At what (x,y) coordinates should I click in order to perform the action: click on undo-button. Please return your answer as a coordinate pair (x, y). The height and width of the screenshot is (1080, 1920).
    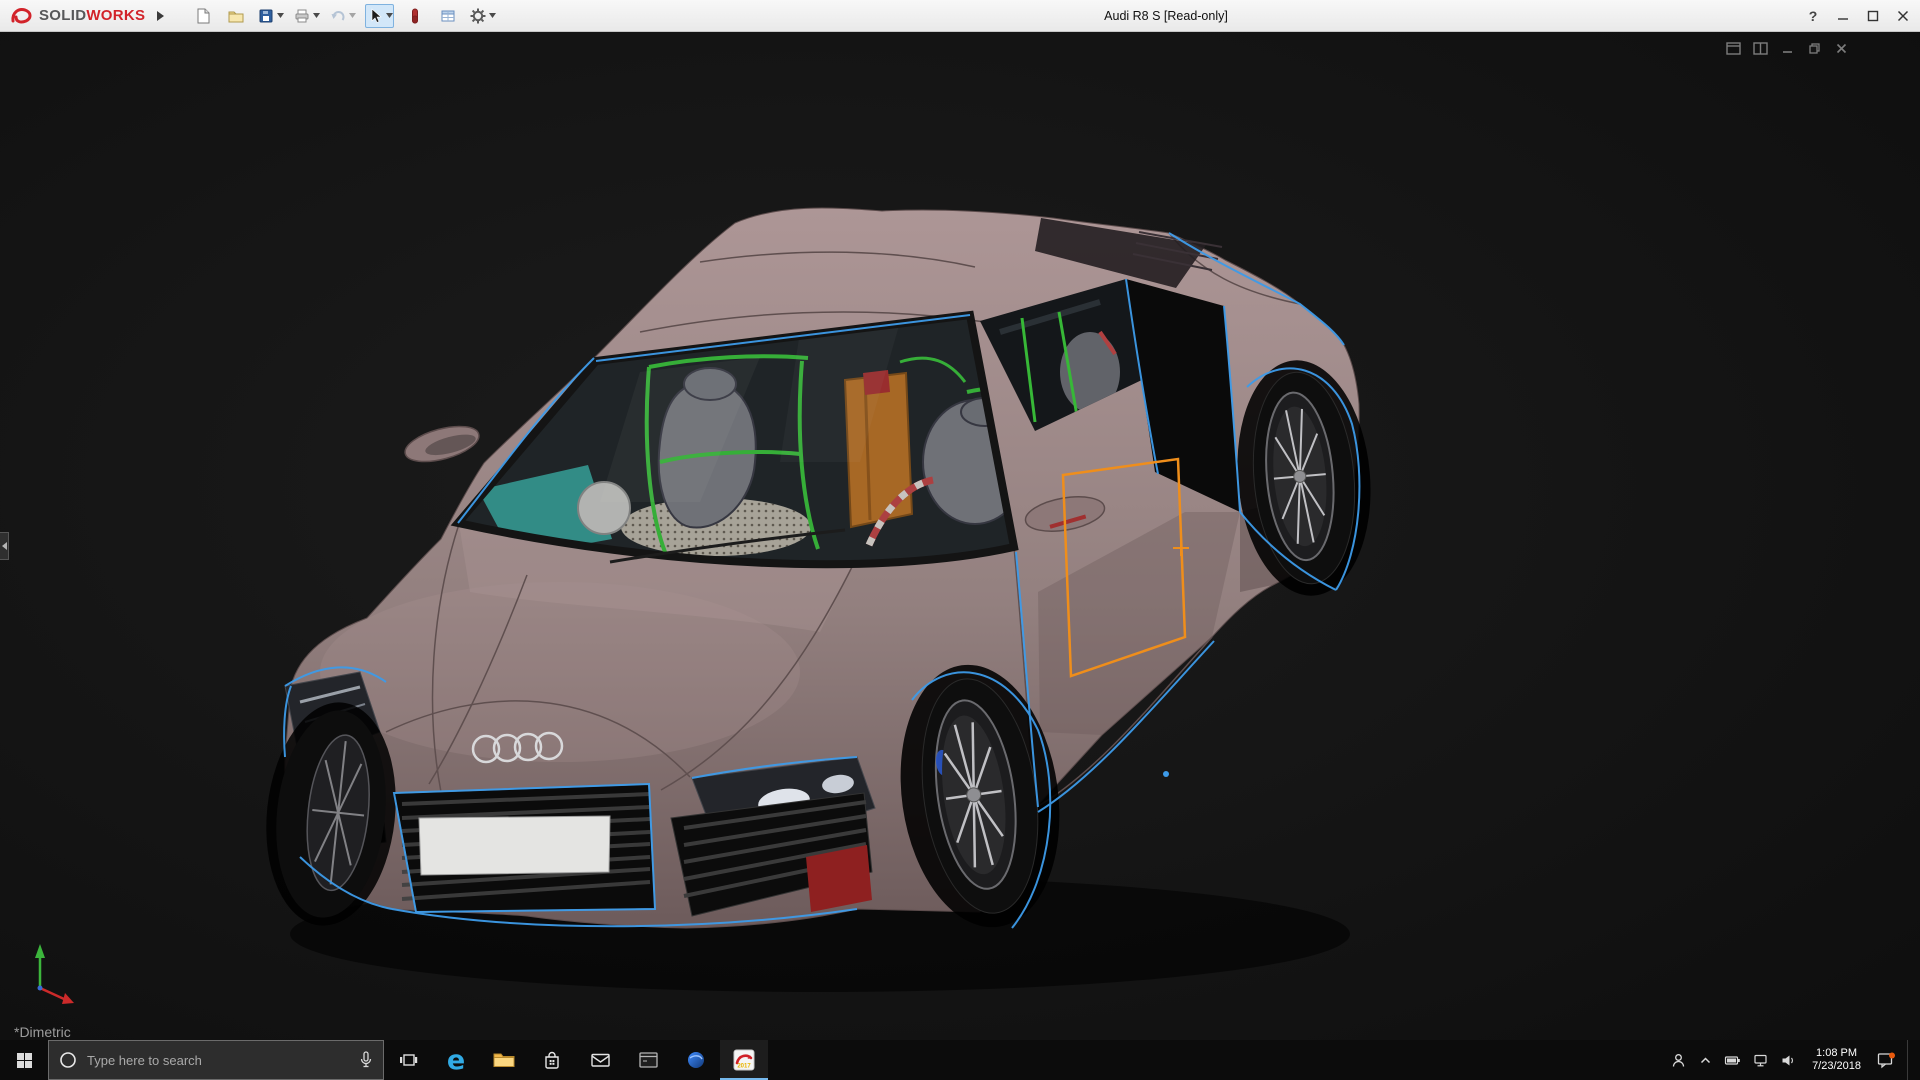
    Looking at the image, I should click on (343, 16).